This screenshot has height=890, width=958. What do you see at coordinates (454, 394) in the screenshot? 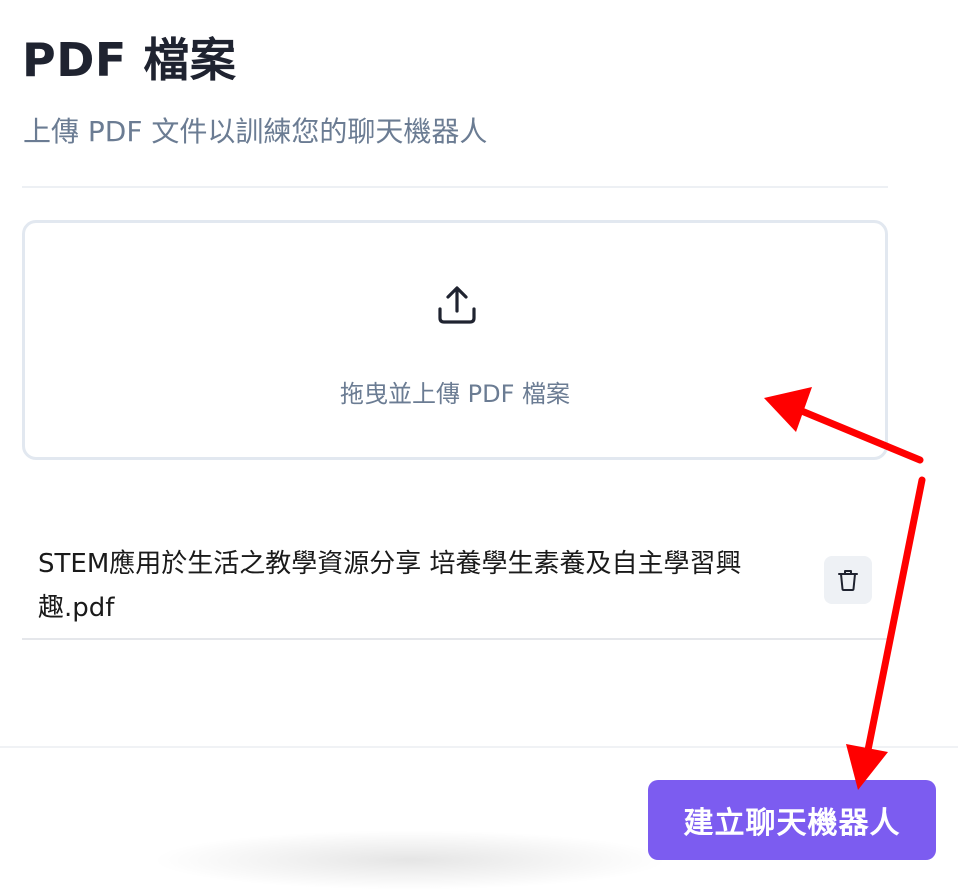
I see `dropzone-label: 拖曳並上傳 PDF 檔案` at bounding box center [454, 394].